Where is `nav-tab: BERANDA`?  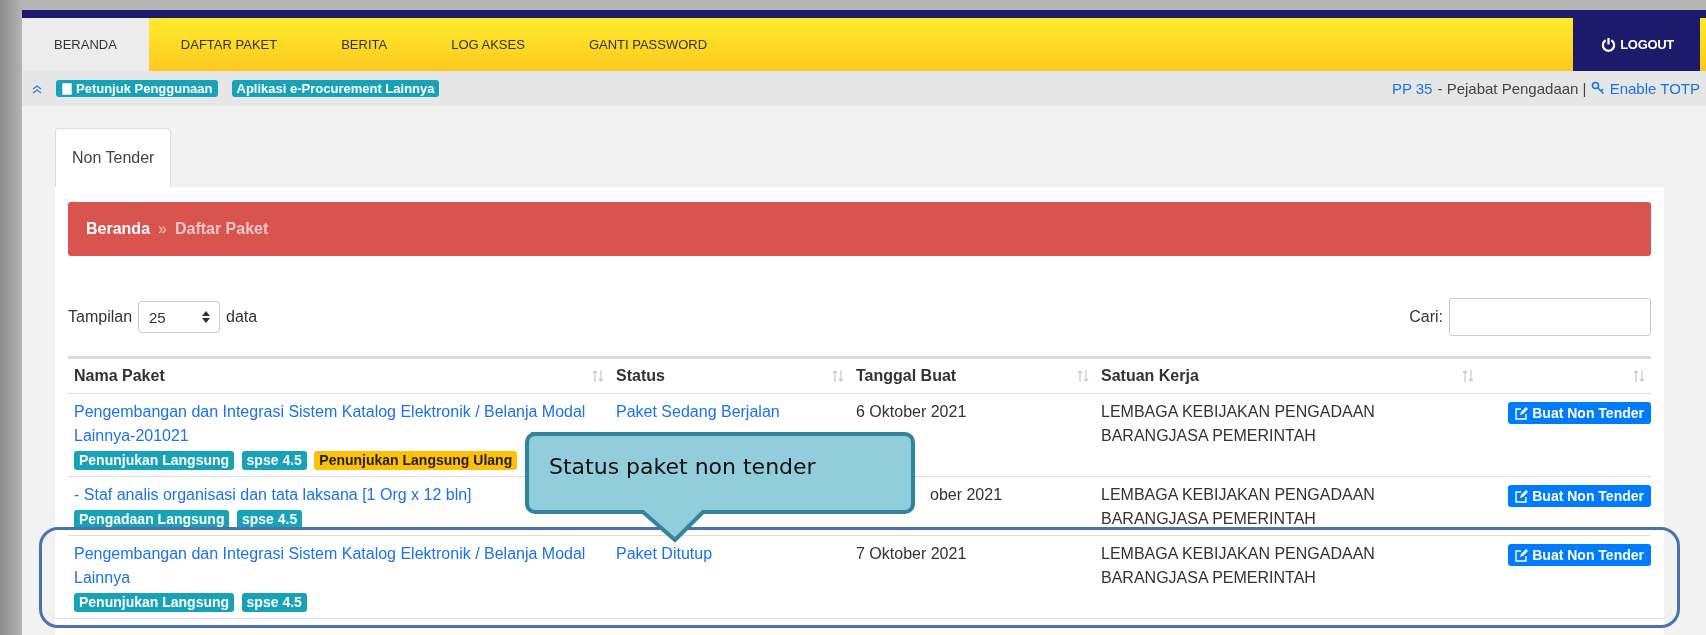 nav-tab: BERANDA is located at coordinates (85, 44).